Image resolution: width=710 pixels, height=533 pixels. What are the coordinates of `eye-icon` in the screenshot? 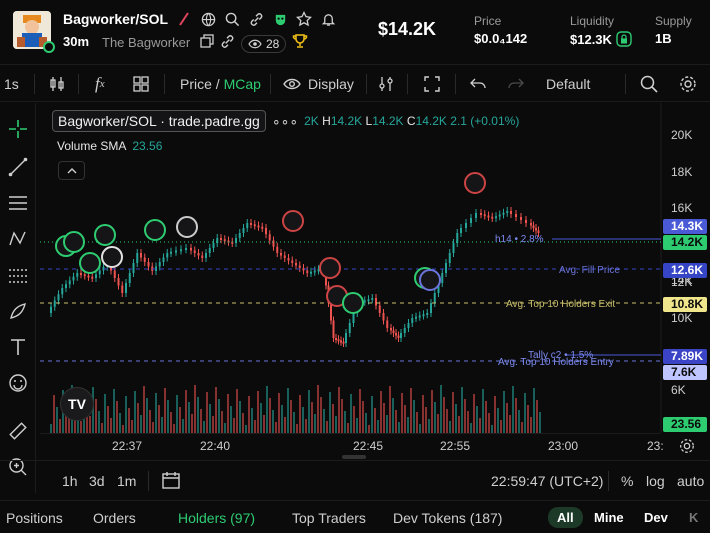 It's located at (255, 43).